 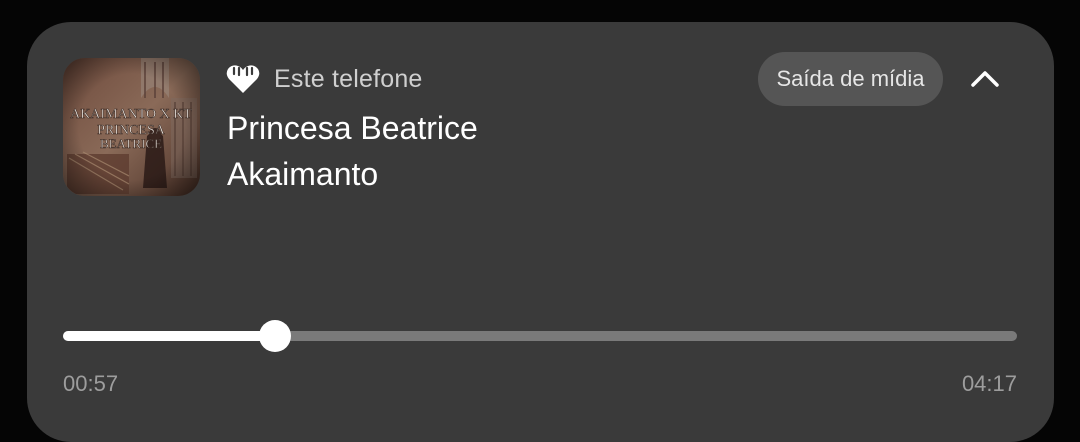 What do you see at coordinates (274, 336) in the screenshot?
I see `seek-thumb` at bounding box center [274, 336].